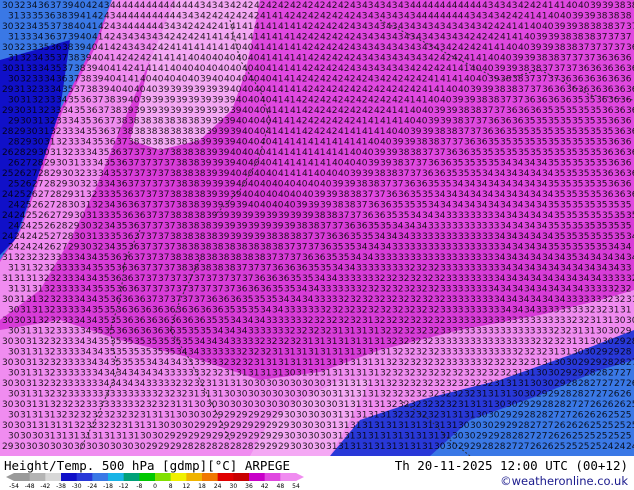 The image size is (634, 490). What do you see at coordinates (74, 248) in the screenshot?
I see `contour-label: 29` at bounding box center [74, 248].